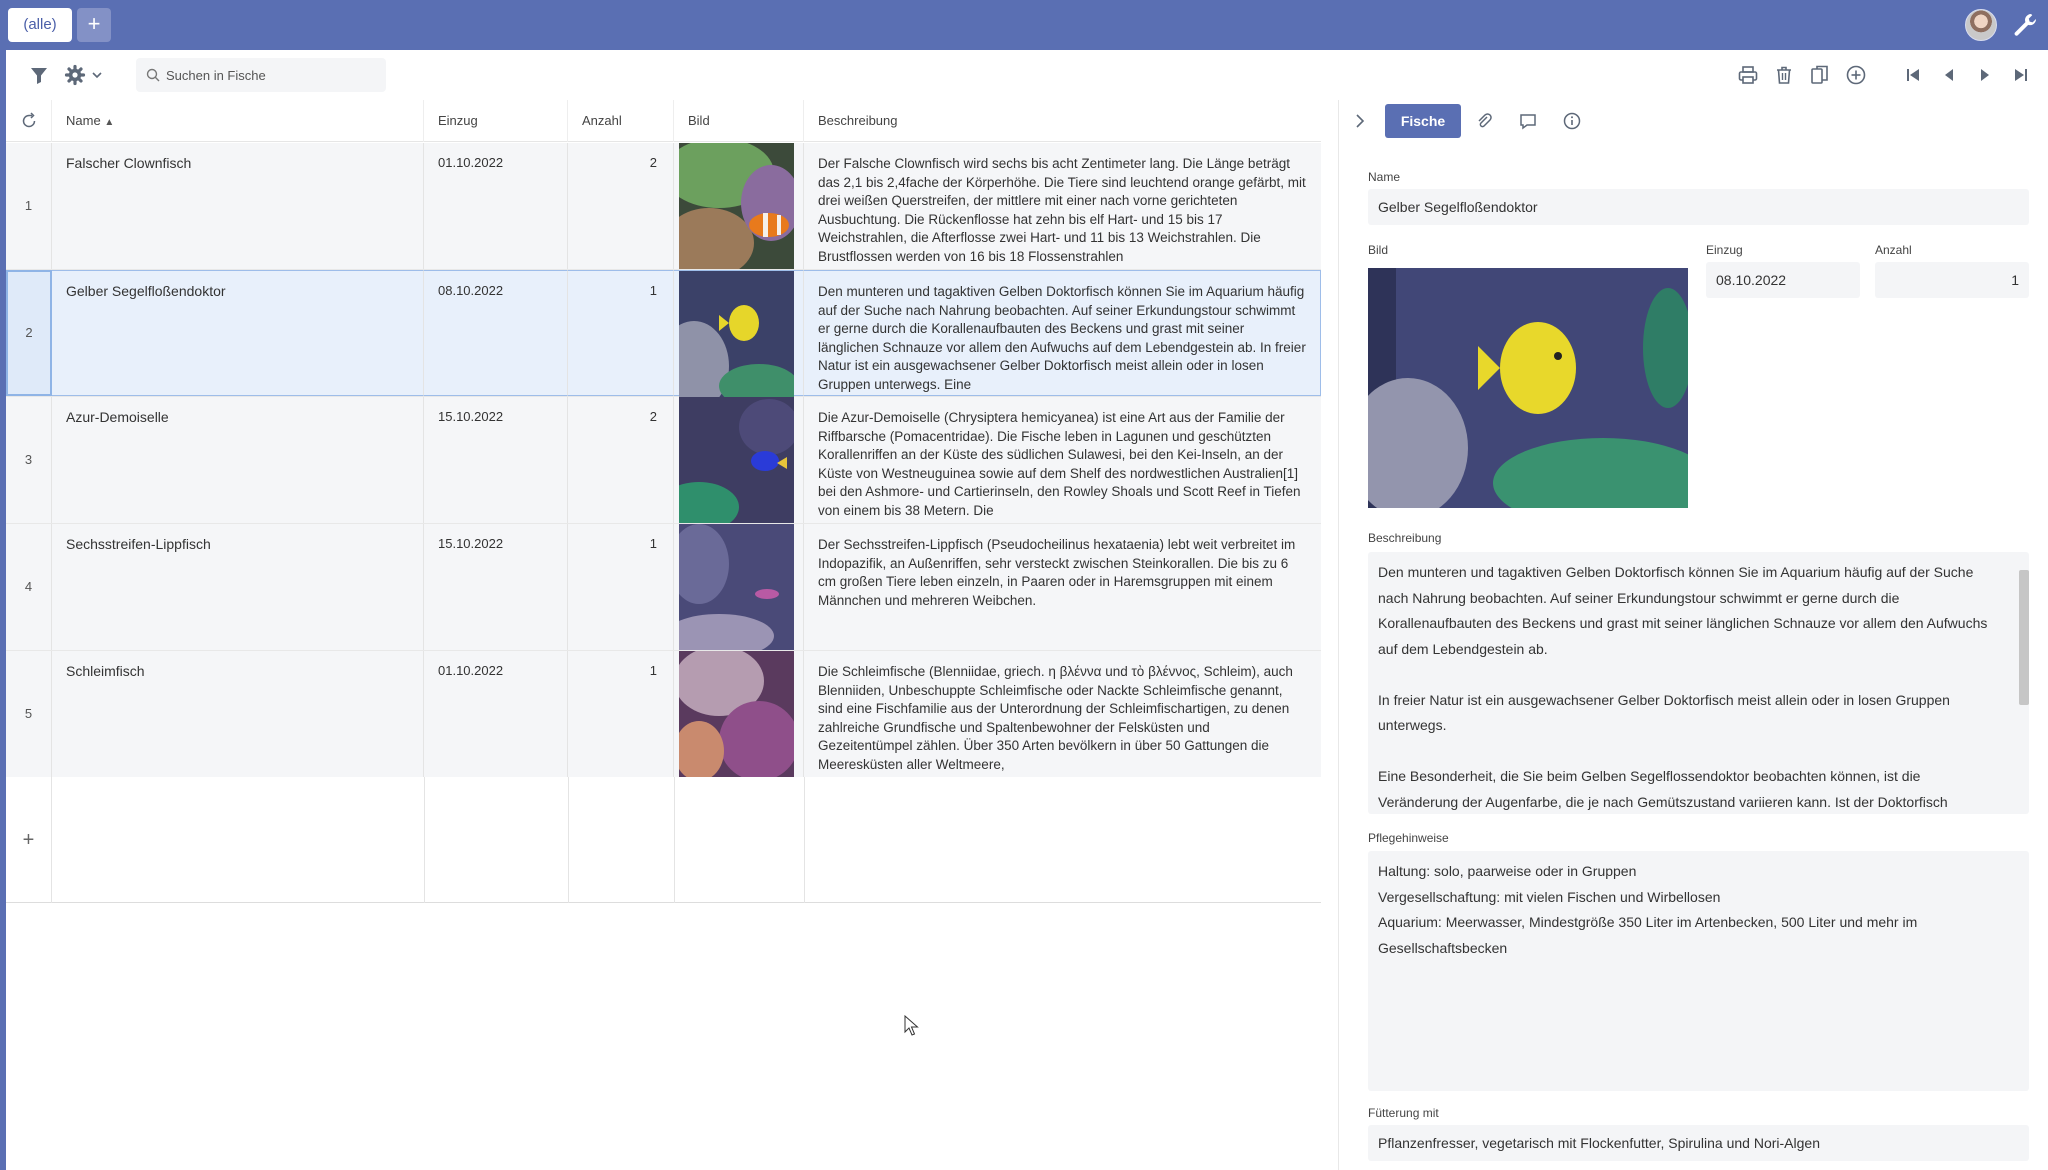  Describe the element at coordinates (1403, 1113) in the screenshot. I see `fuetterung-label: Fütterung mit` at that location.